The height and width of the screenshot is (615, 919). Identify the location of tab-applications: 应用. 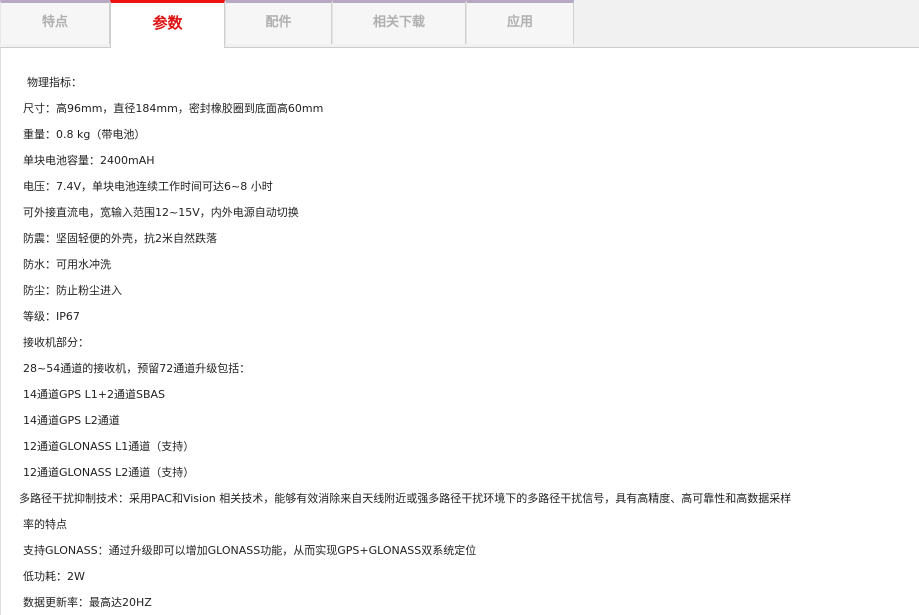
(520, 22).